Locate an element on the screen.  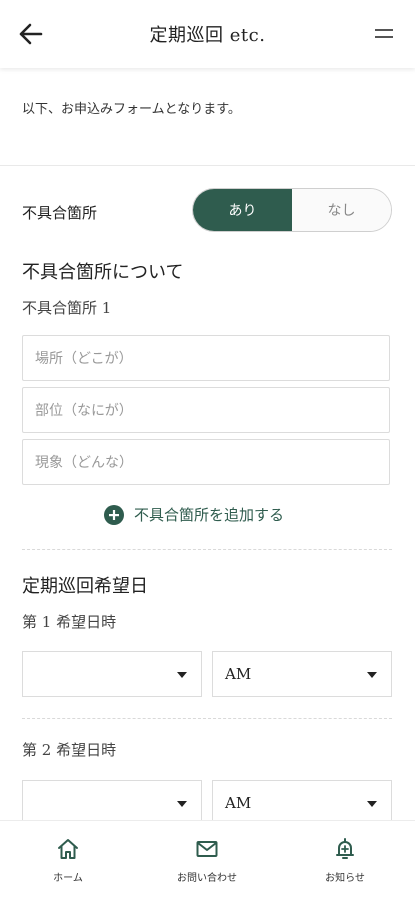
symptom-field: 現象（どんな） is located at coordinates (206, 462).